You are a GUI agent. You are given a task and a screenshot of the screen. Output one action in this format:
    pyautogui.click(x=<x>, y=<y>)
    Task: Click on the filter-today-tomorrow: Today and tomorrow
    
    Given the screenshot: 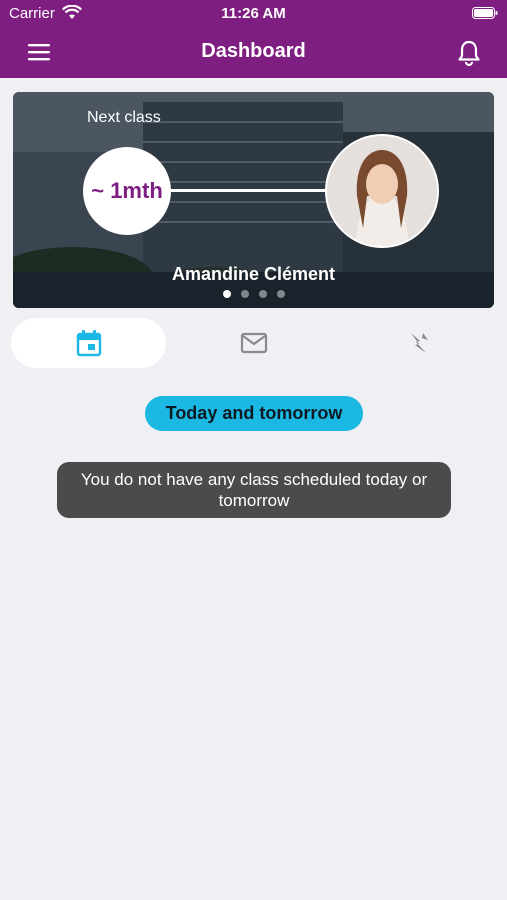 What is the action you would take?
    pyautogui.click(x=254, y=413)
    